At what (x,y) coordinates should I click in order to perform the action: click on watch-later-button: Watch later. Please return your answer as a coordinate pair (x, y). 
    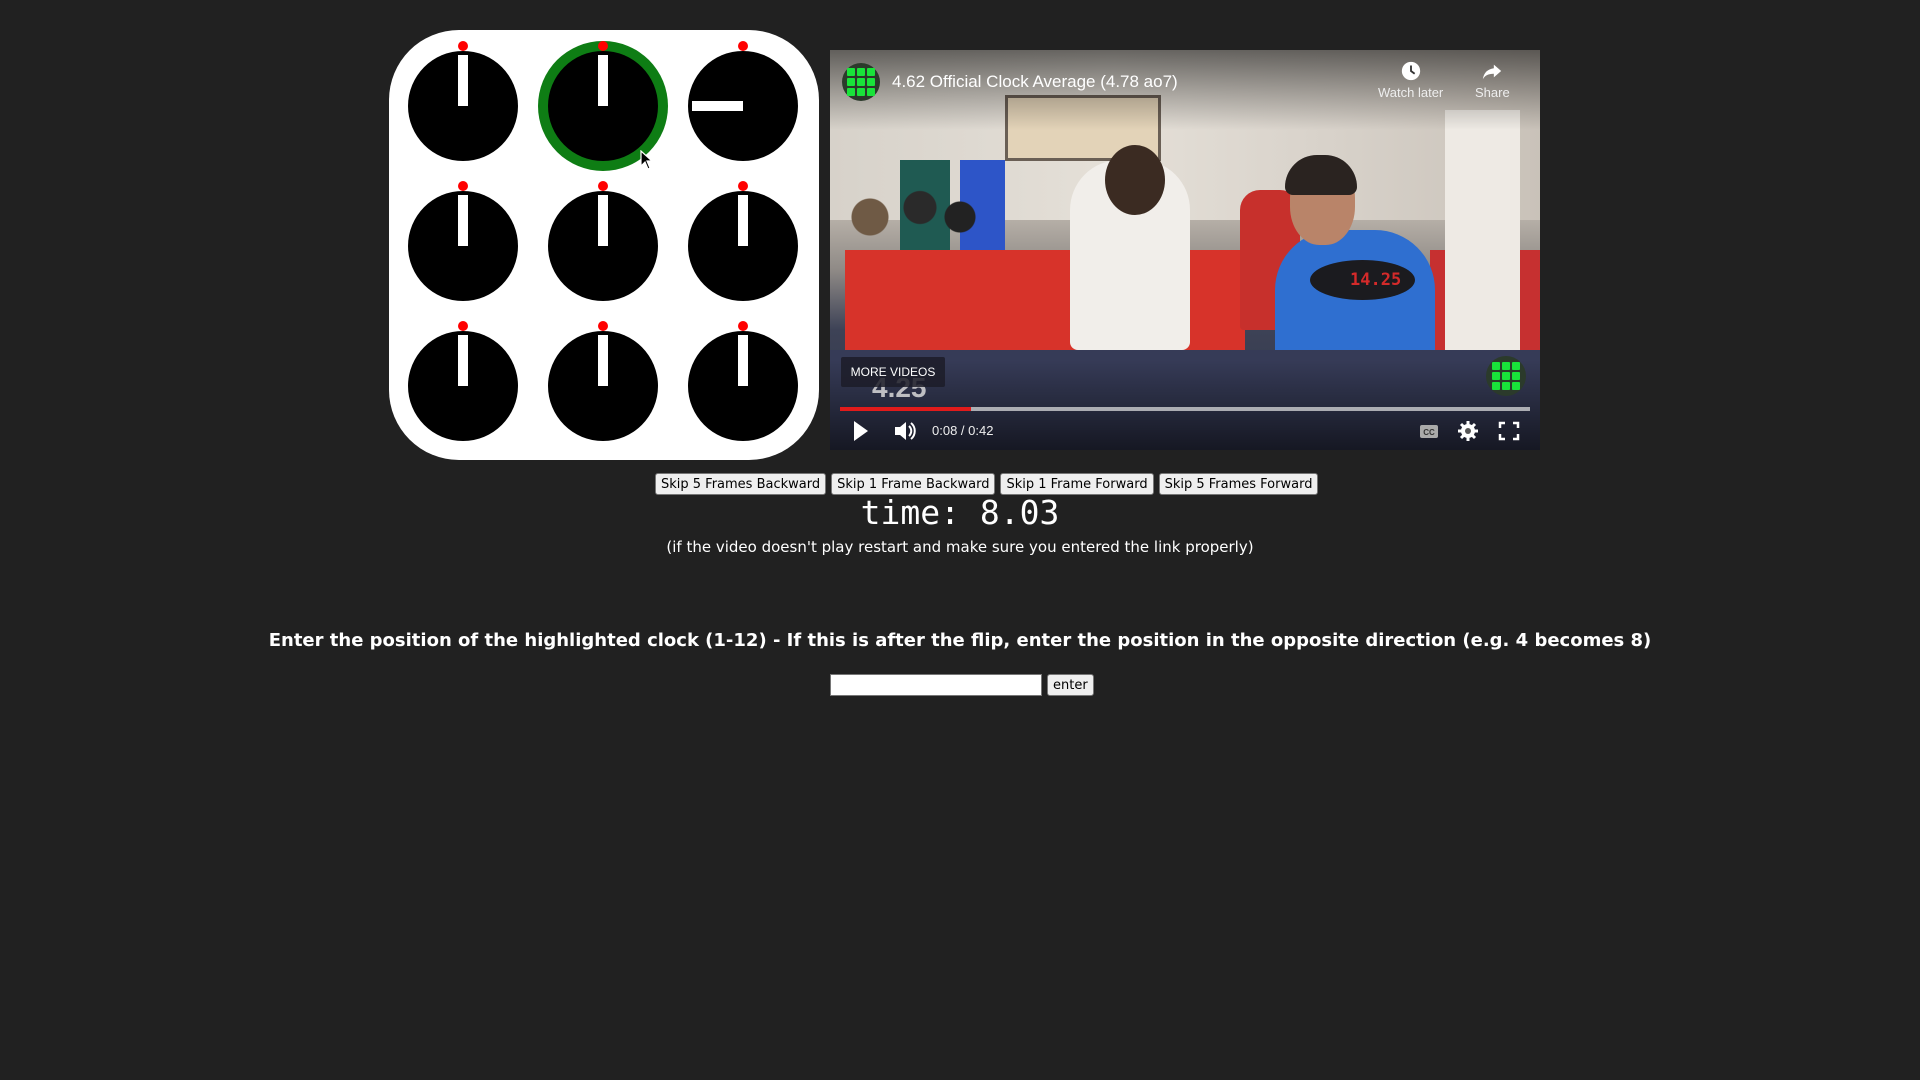
    Looking at the image, I should click on (1410, 80).